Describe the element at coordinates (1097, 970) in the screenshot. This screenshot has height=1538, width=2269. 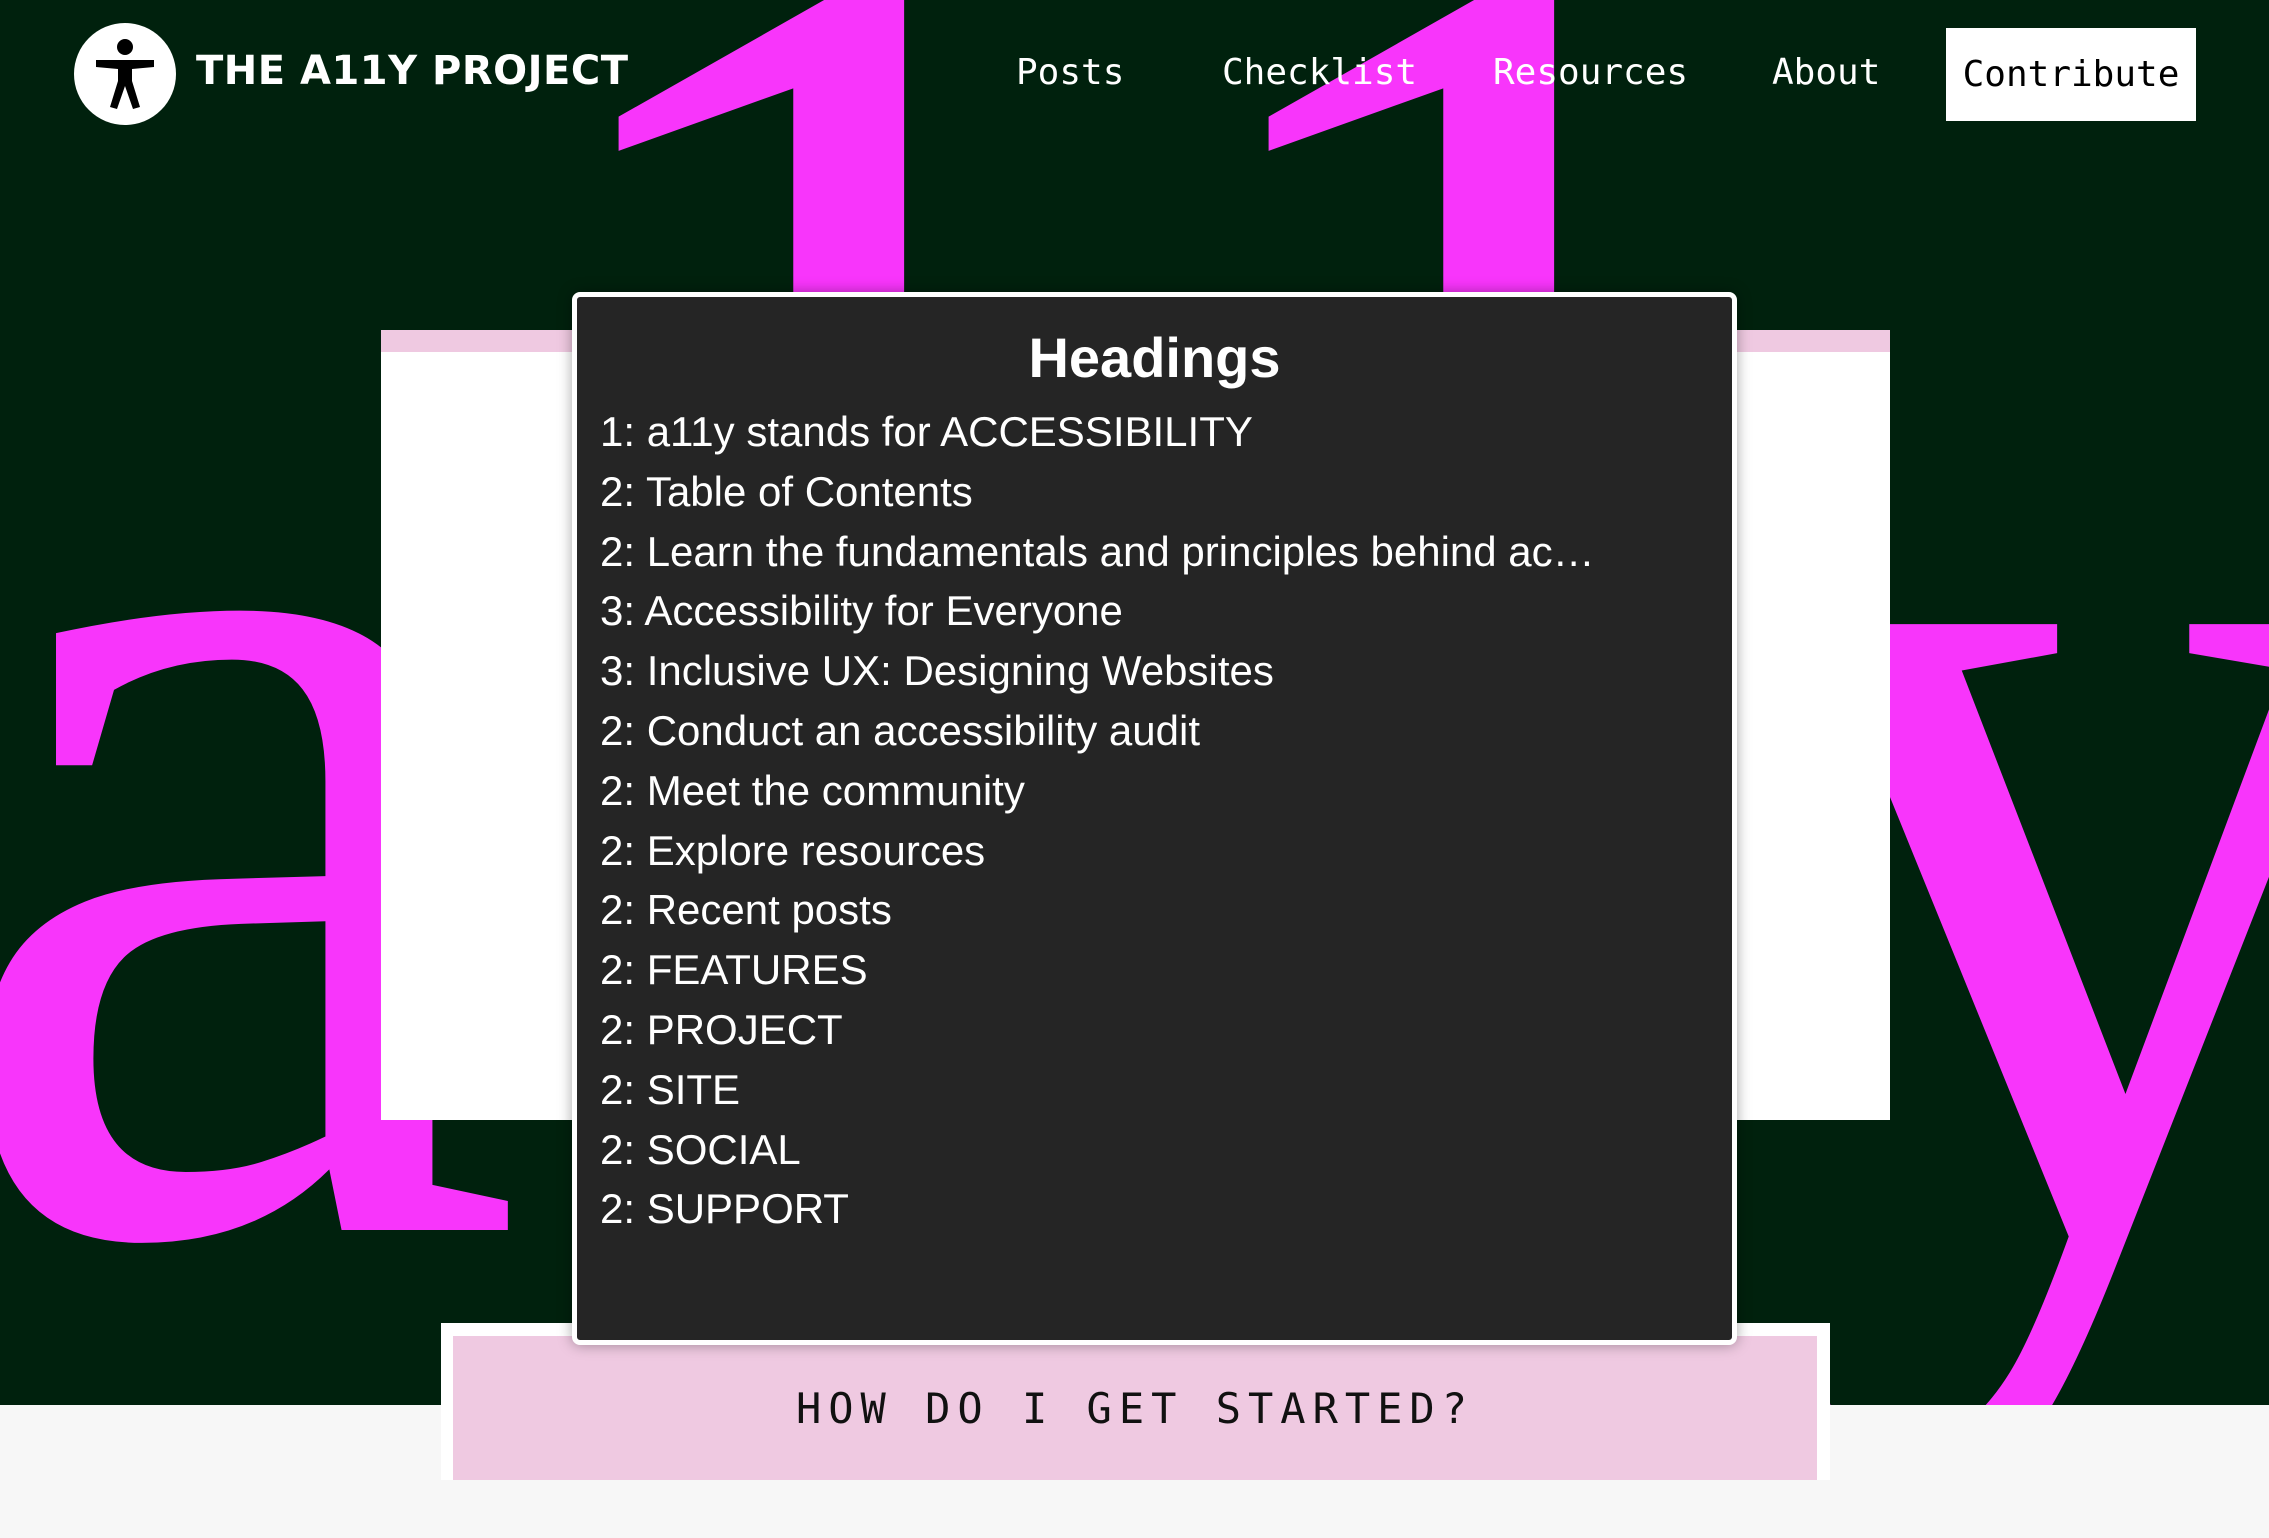
I see `heading-item: 2: FEATURES` at that location.